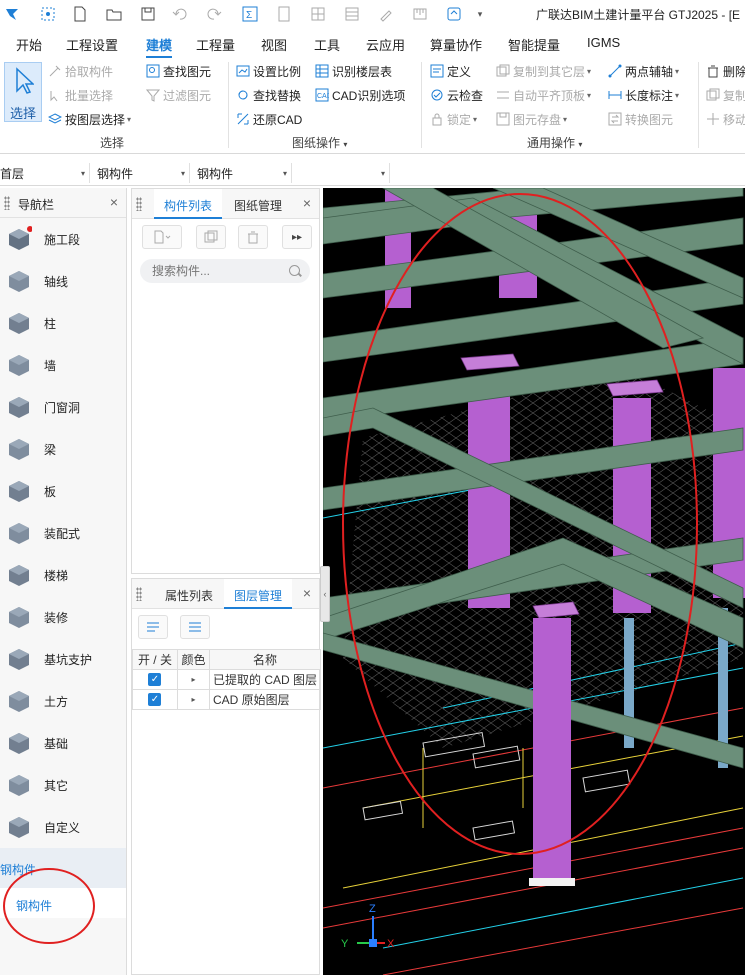  I want to click on new-file-icon, so click(80, 14).